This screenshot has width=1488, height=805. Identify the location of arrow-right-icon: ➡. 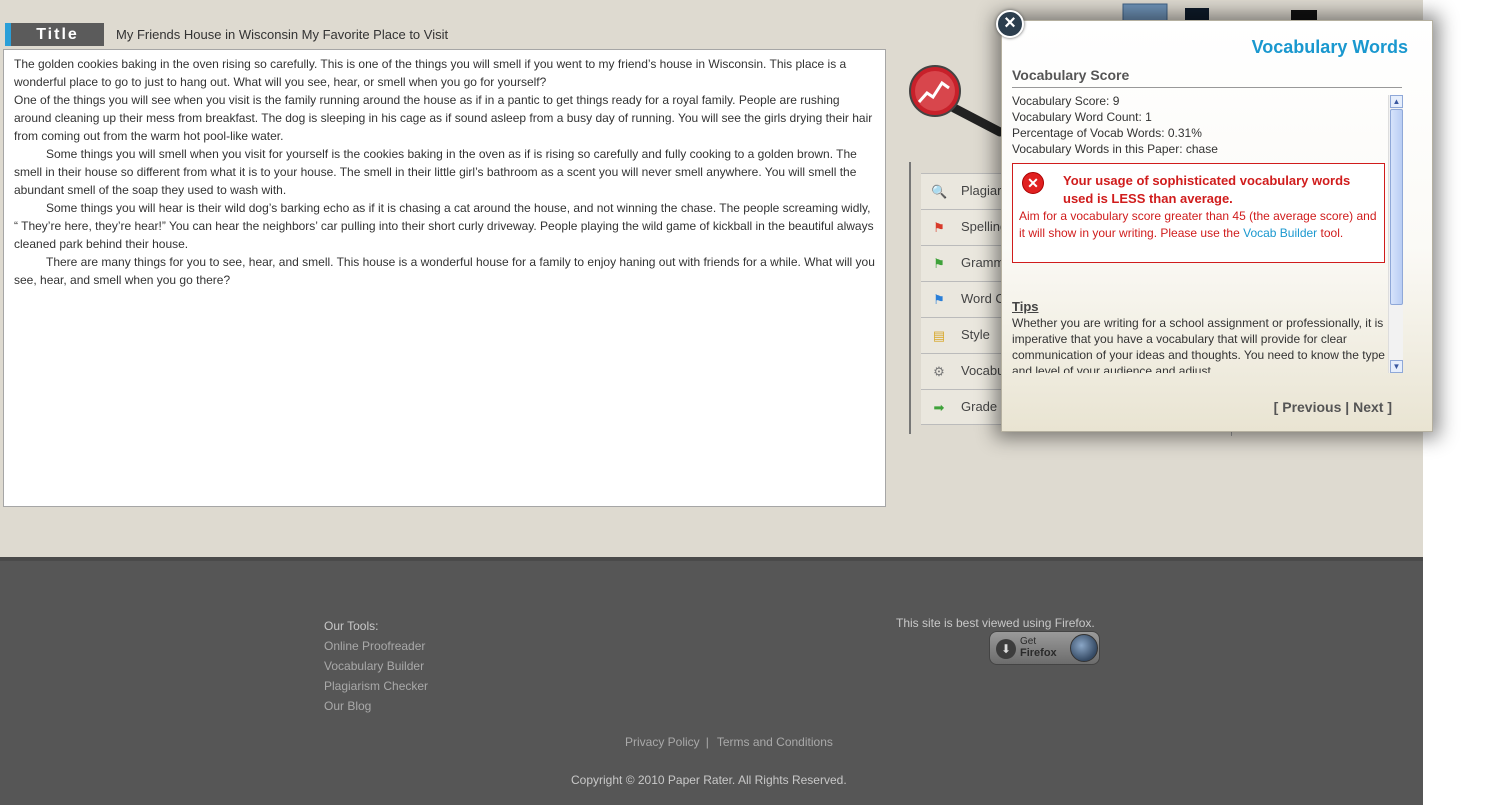
(939, 407).